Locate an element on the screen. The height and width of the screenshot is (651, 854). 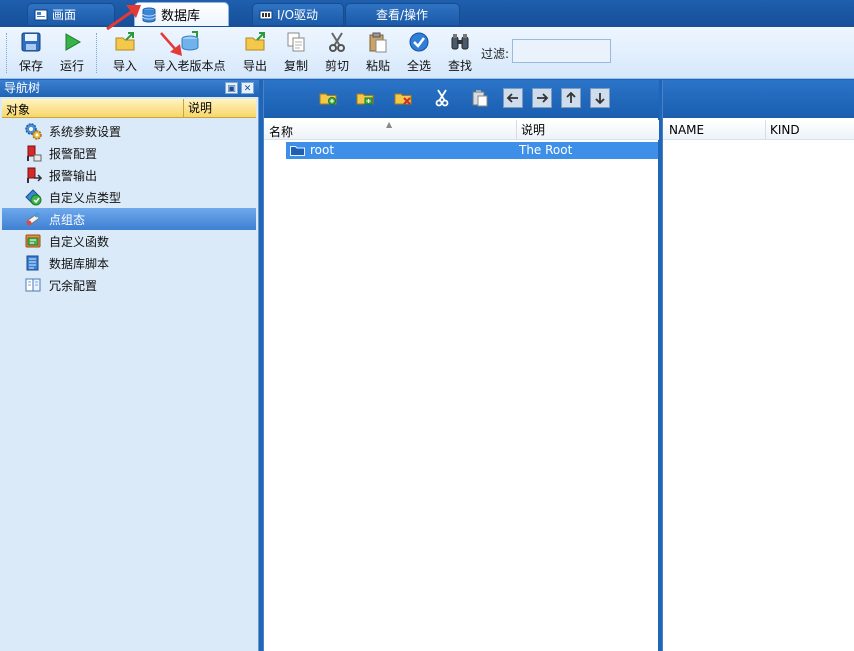
move-right-button is located at coordinates (542, 98).